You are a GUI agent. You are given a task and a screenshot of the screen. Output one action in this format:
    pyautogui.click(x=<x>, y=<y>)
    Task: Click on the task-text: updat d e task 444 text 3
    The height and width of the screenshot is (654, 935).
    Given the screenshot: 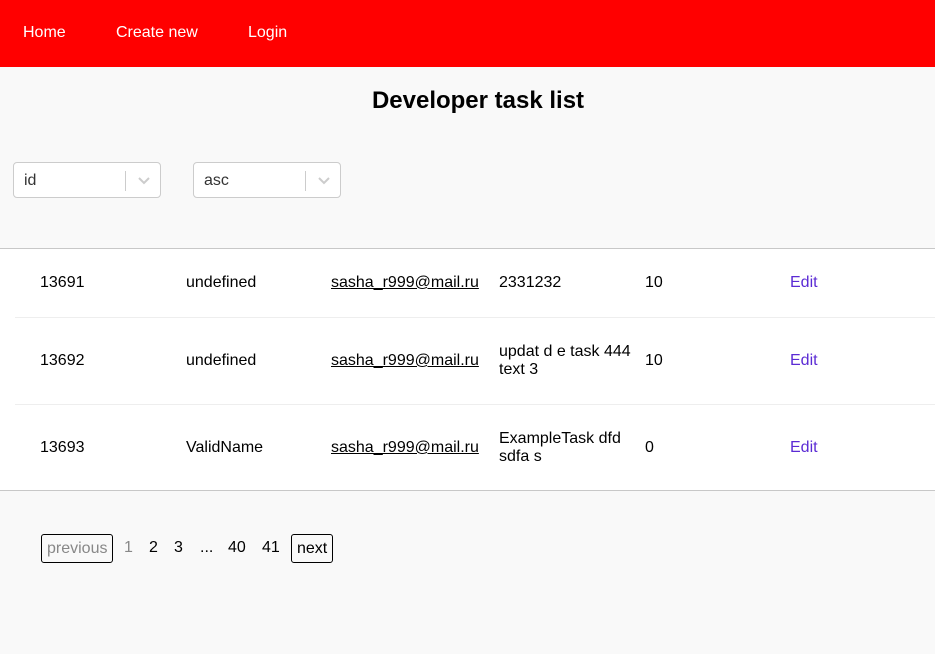 What is the action you would take?
    pyautogui.click(x=565, y=360)
    